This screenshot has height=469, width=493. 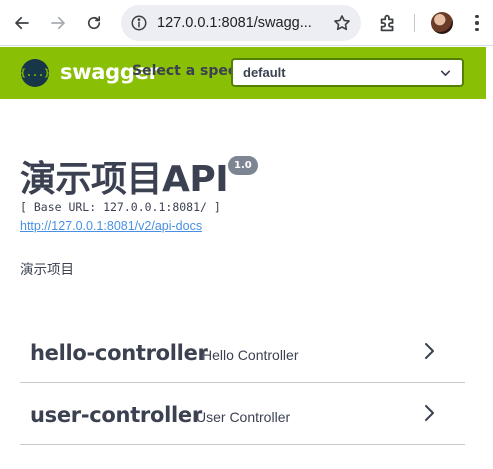 What do you see at coordinates (489, 258) in the screenshot?
I see `page-scrollbar` at bounding box center [489, 258].